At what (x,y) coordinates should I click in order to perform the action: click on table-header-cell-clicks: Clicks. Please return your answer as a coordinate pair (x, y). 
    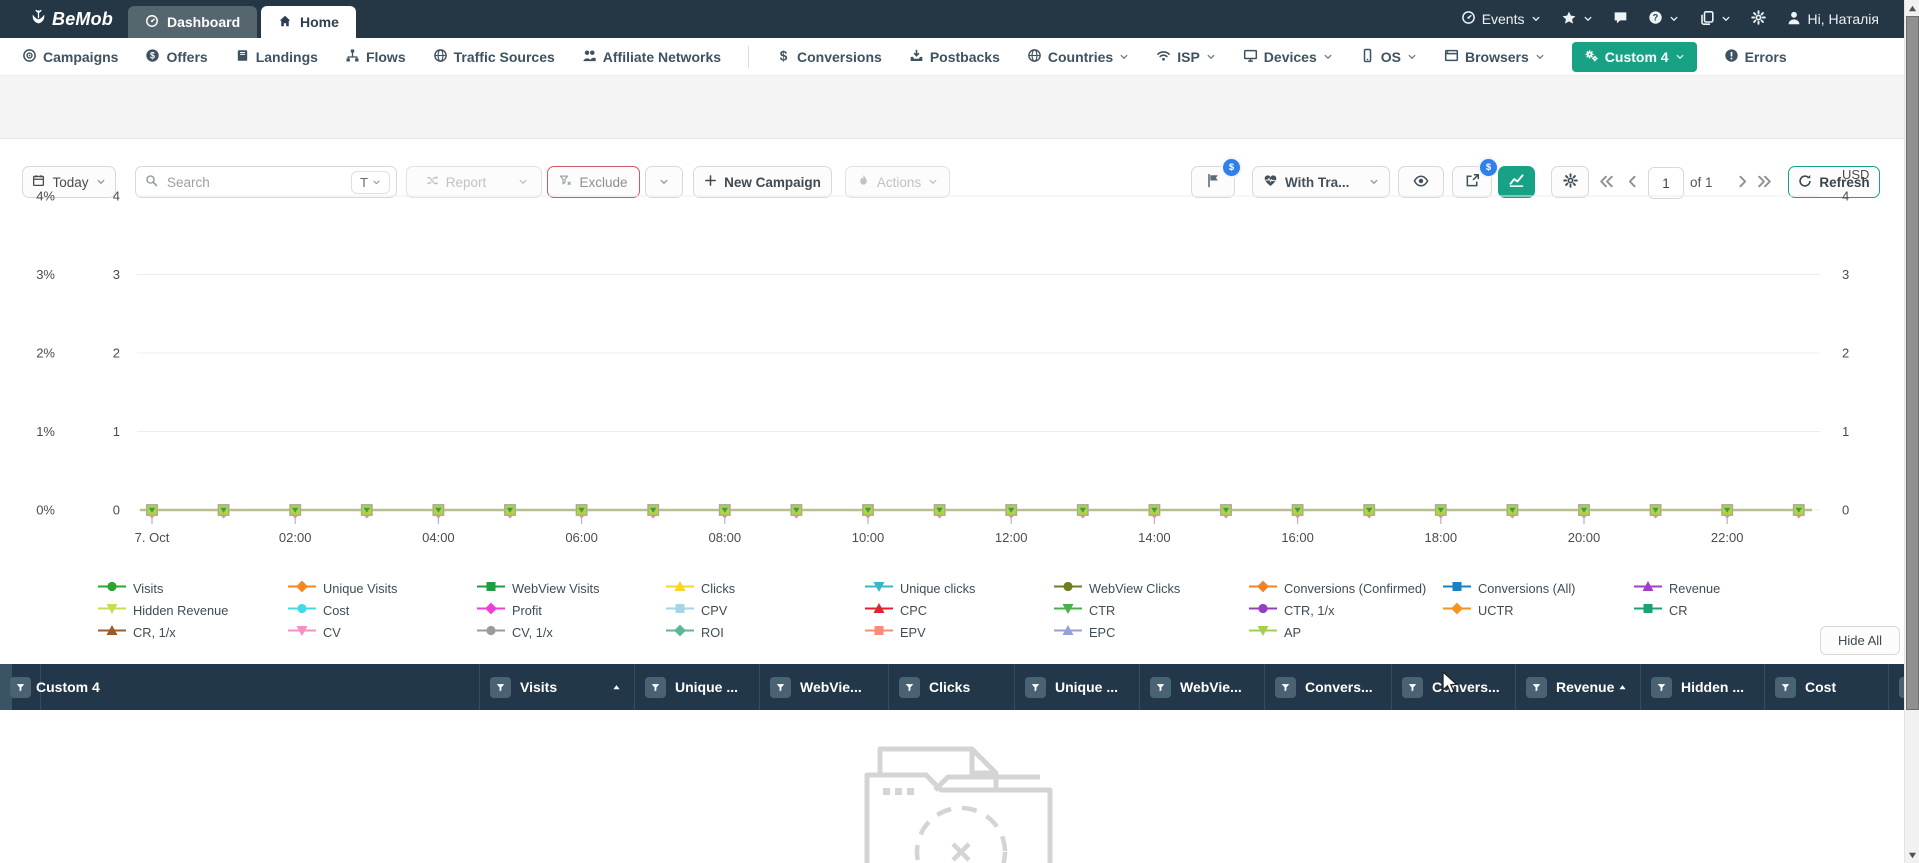
    Looking at the image, I should click on (952, 687).